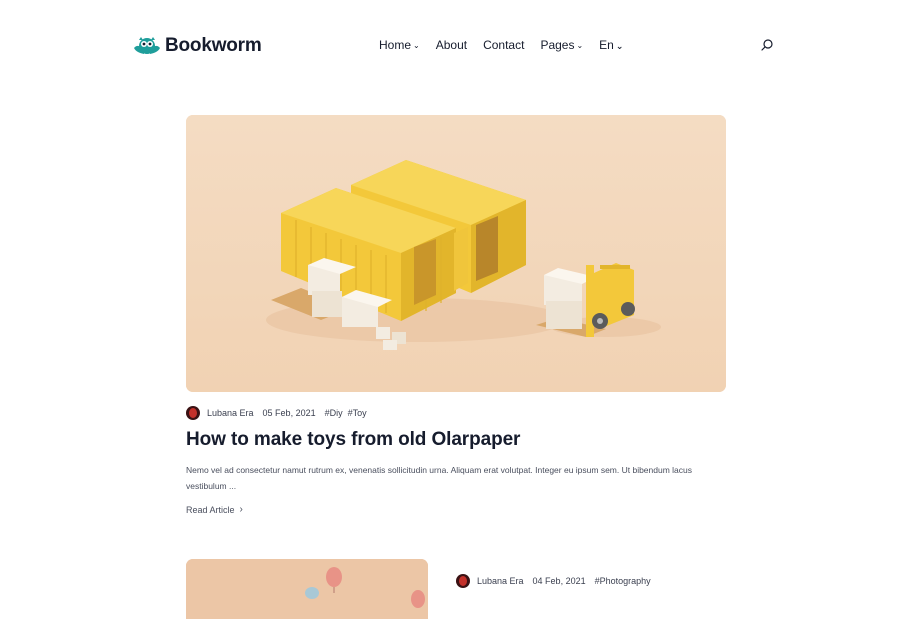 Image resolution: width=900 pixels, height=619 pixels. Describe the element at coordinates (623, 581) in the screenshot. I see `tag-link: #Photography` at that location.